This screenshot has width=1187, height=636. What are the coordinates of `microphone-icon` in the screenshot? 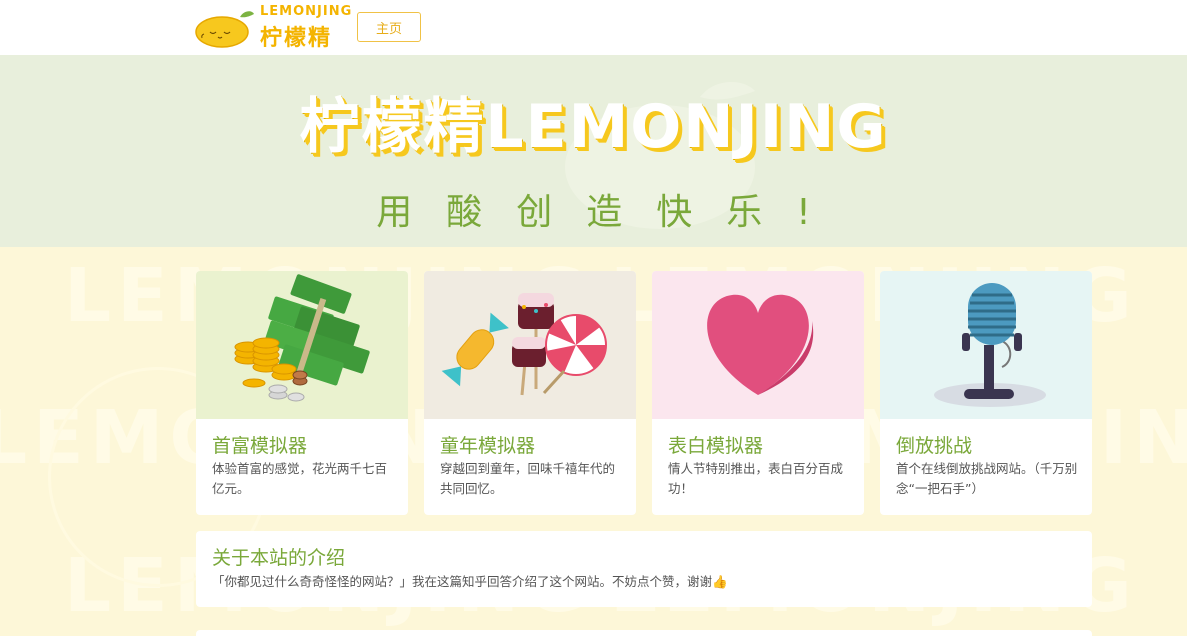 It's located at (990, 345).